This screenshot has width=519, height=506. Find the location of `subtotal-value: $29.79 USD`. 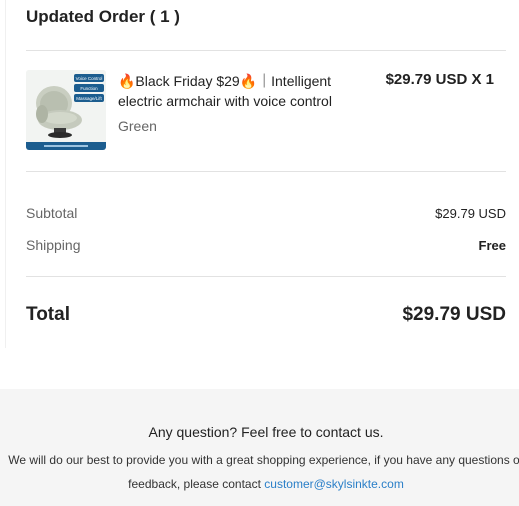

subtotal-value: $29.79 USD is located at coordinates (470, 213).